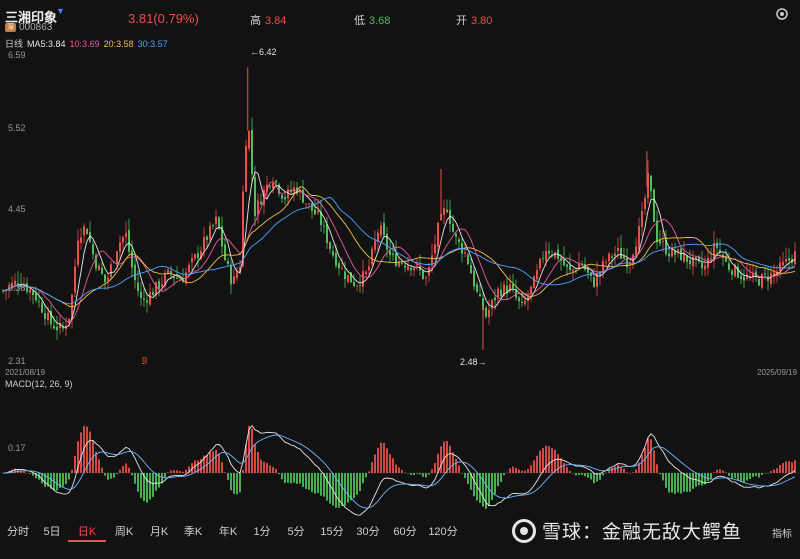 The height and width of the screenshot is (559, 800). Describe the element at coordinates (87, 531) in the screenshot. I see `tab-period: 日K` at that location.